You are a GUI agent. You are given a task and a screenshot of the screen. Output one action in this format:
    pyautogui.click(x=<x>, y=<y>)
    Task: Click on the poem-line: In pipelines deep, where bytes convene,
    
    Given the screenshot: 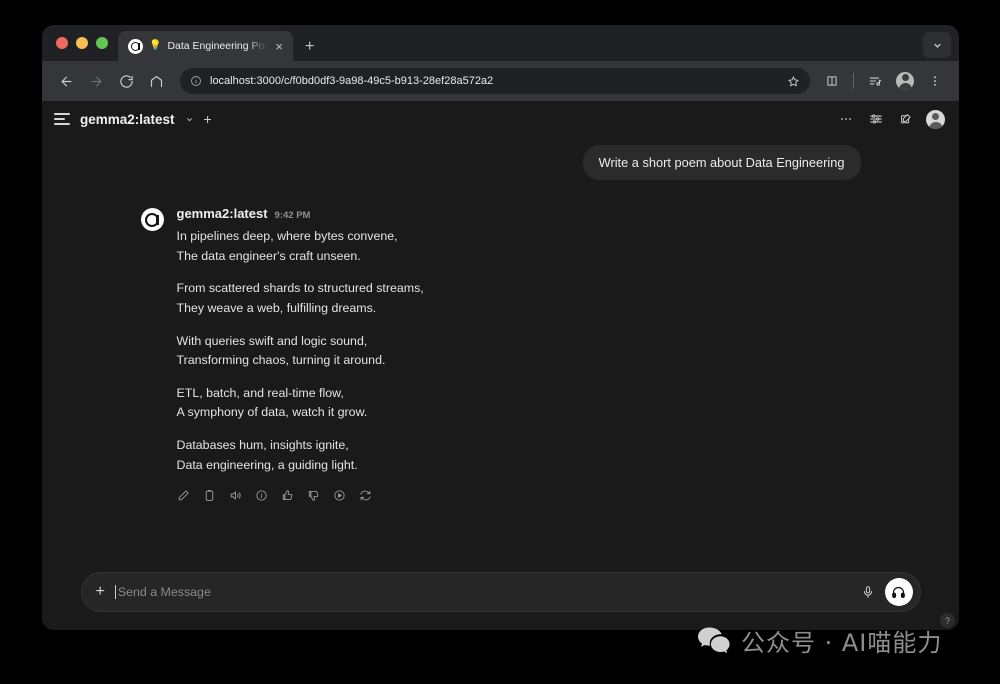 What is the action you would take?
    pyautogui.click(x=287, y=236)
    